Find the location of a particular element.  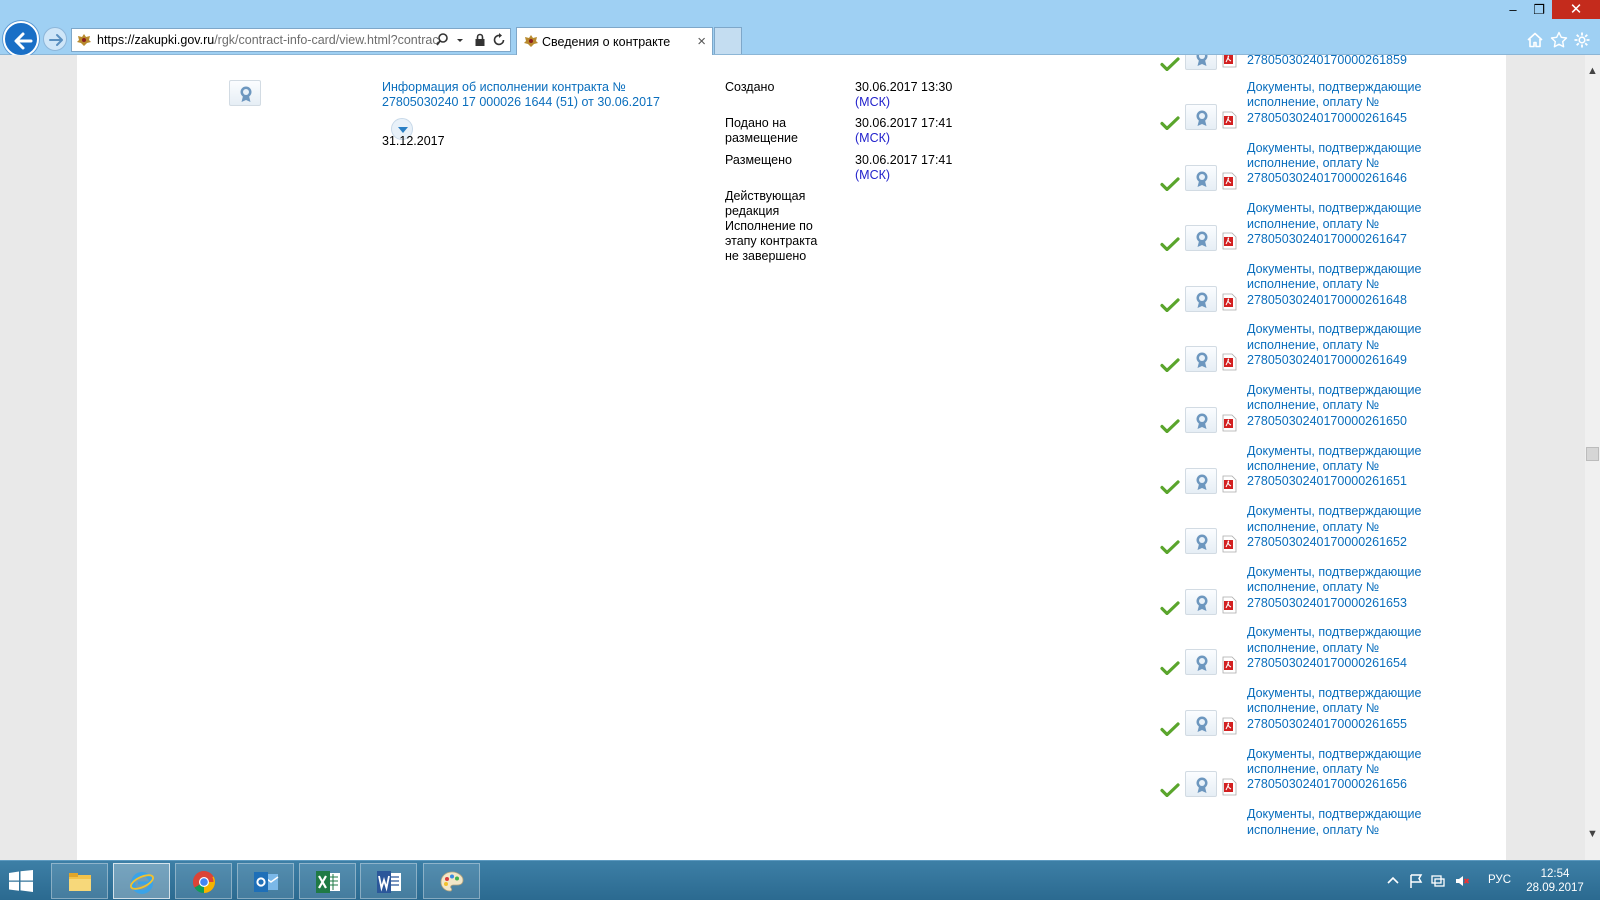

taskbar-internet-explorer is located at coordinates (141, 881).